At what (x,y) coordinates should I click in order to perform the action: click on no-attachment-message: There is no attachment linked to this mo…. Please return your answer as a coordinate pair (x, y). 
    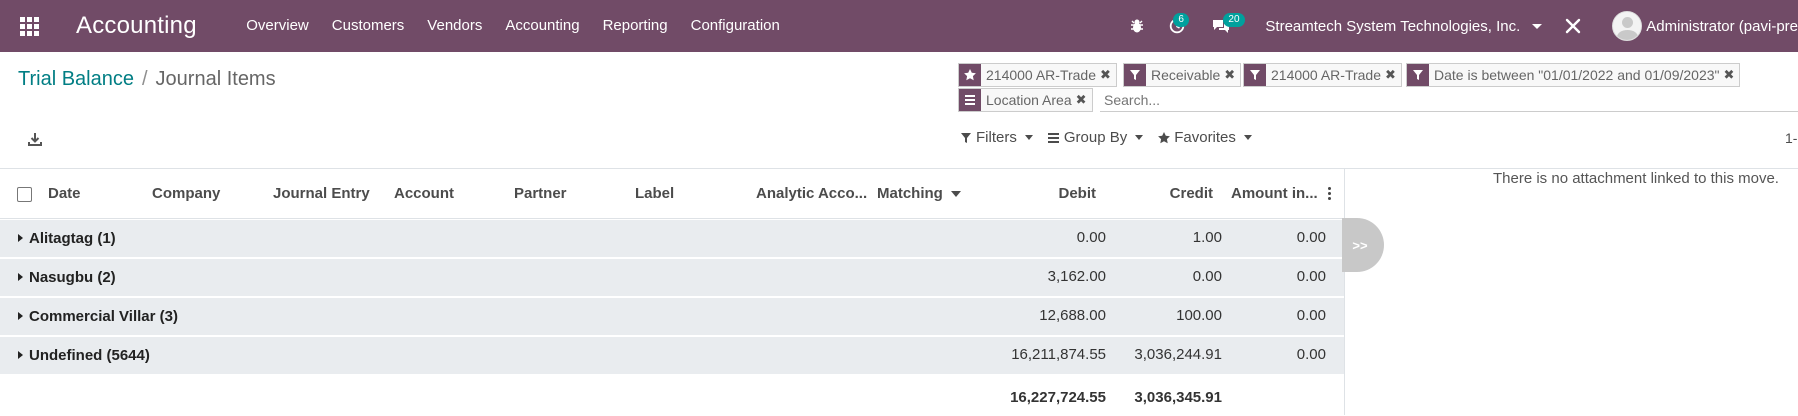
    Looking at the image, I should click on (1636, 178).